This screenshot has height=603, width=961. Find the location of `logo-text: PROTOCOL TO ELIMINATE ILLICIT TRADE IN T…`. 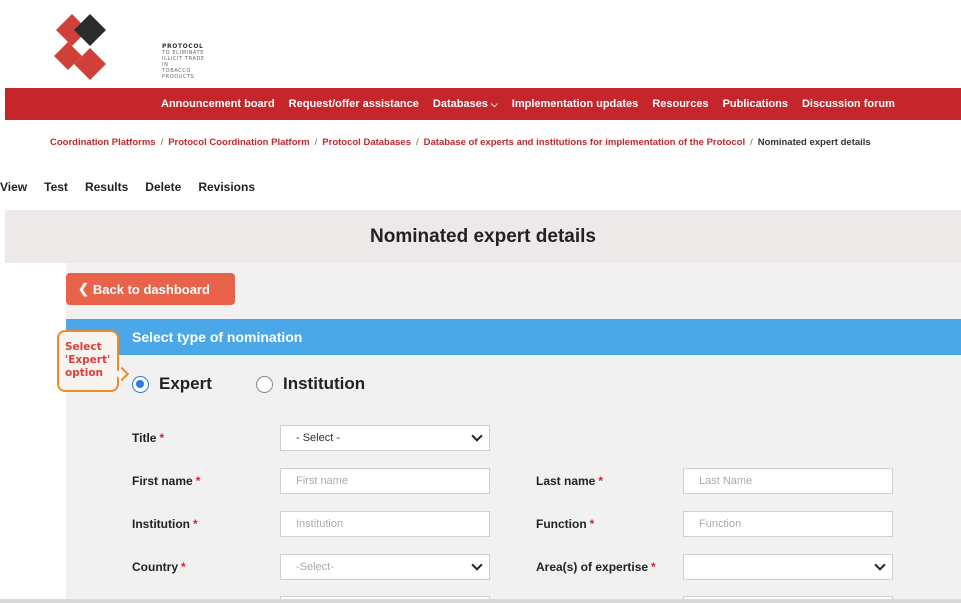

logo-text: PROTOCOL TO ELIMINATE ILLICIT TRADE IN T… is located at coordinates (186, 62).